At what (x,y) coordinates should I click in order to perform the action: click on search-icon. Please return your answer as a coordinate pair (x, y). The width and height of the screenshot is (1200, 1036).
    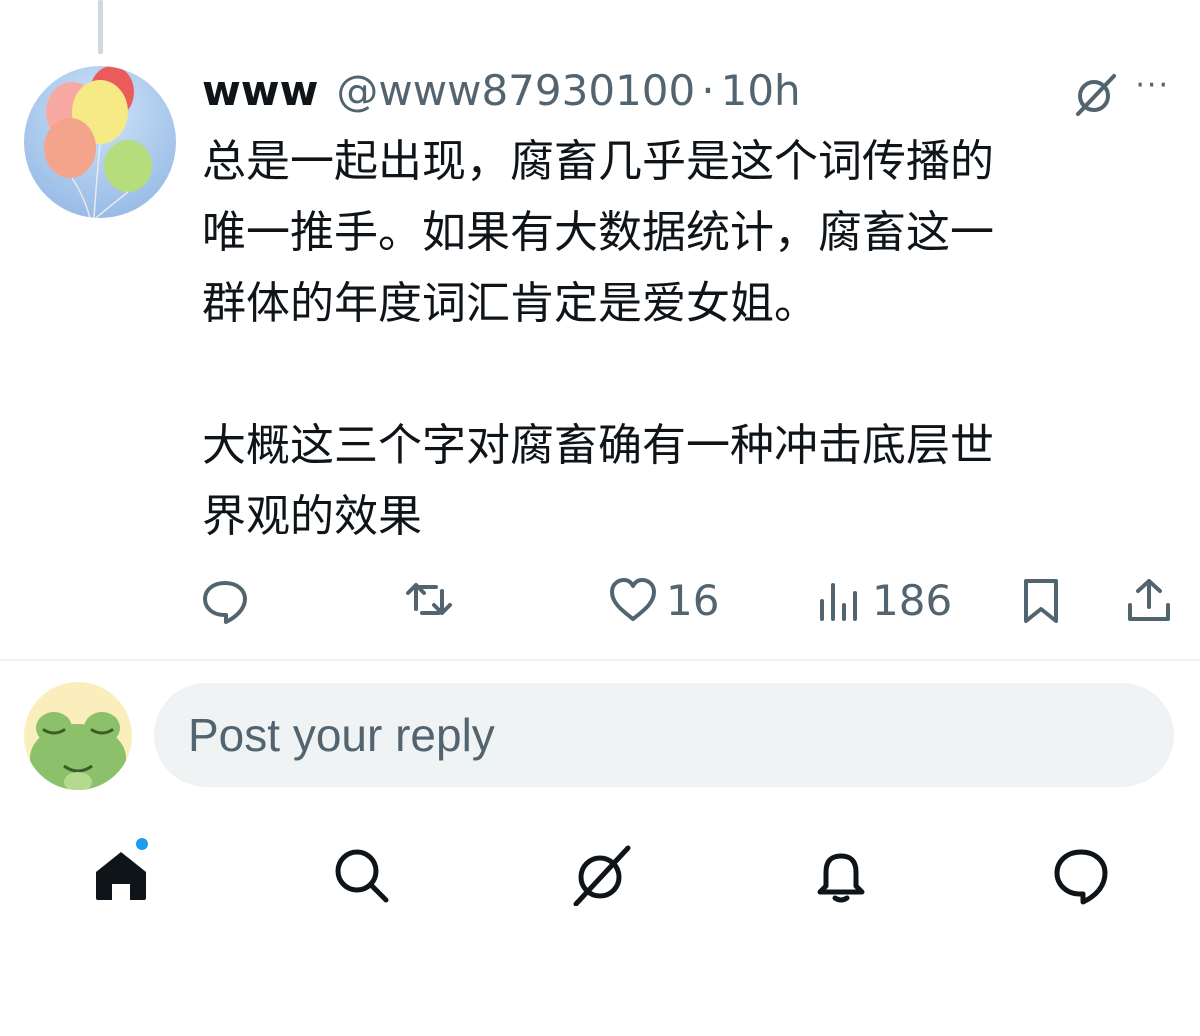
    Looking at the image, I should click on (362, 876).